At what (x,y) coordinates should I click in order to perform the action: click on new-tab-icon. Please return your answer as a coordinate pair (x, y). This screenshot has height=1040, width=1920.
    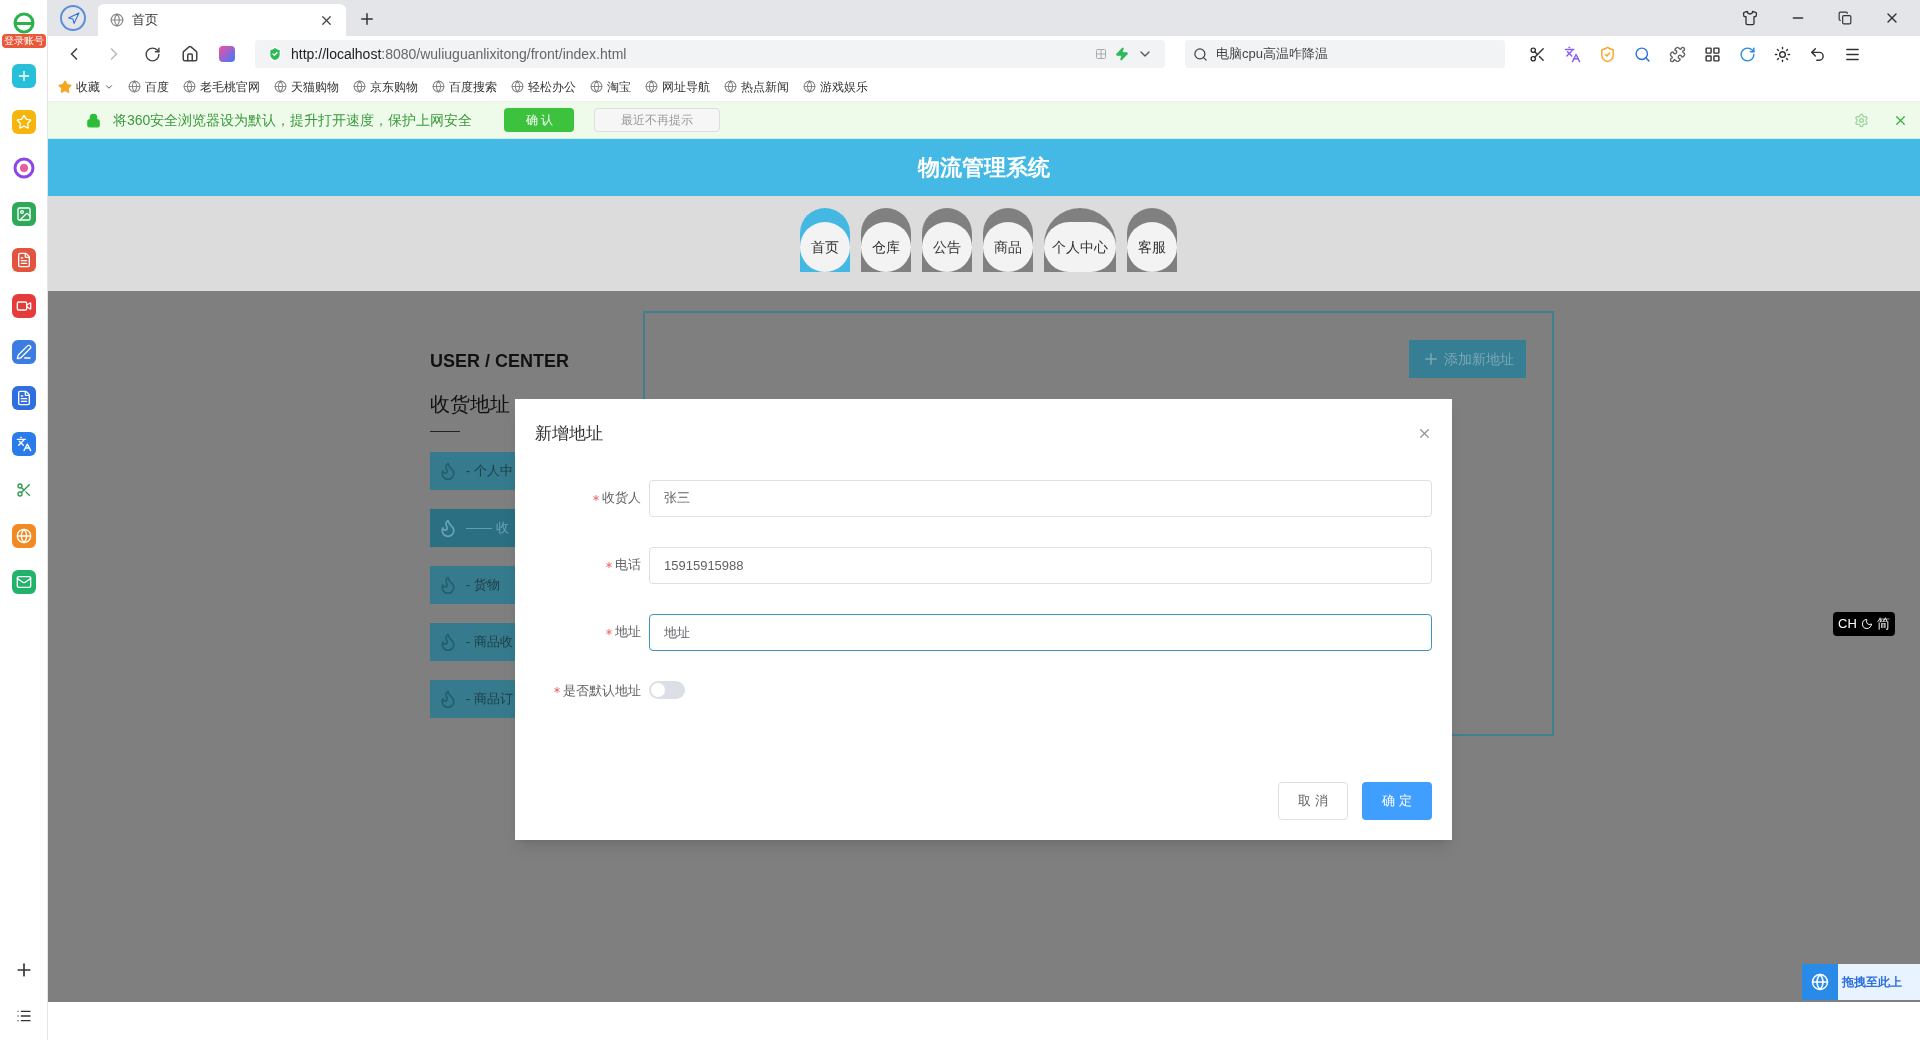
    Looking at the image, I should click on (367, 19).